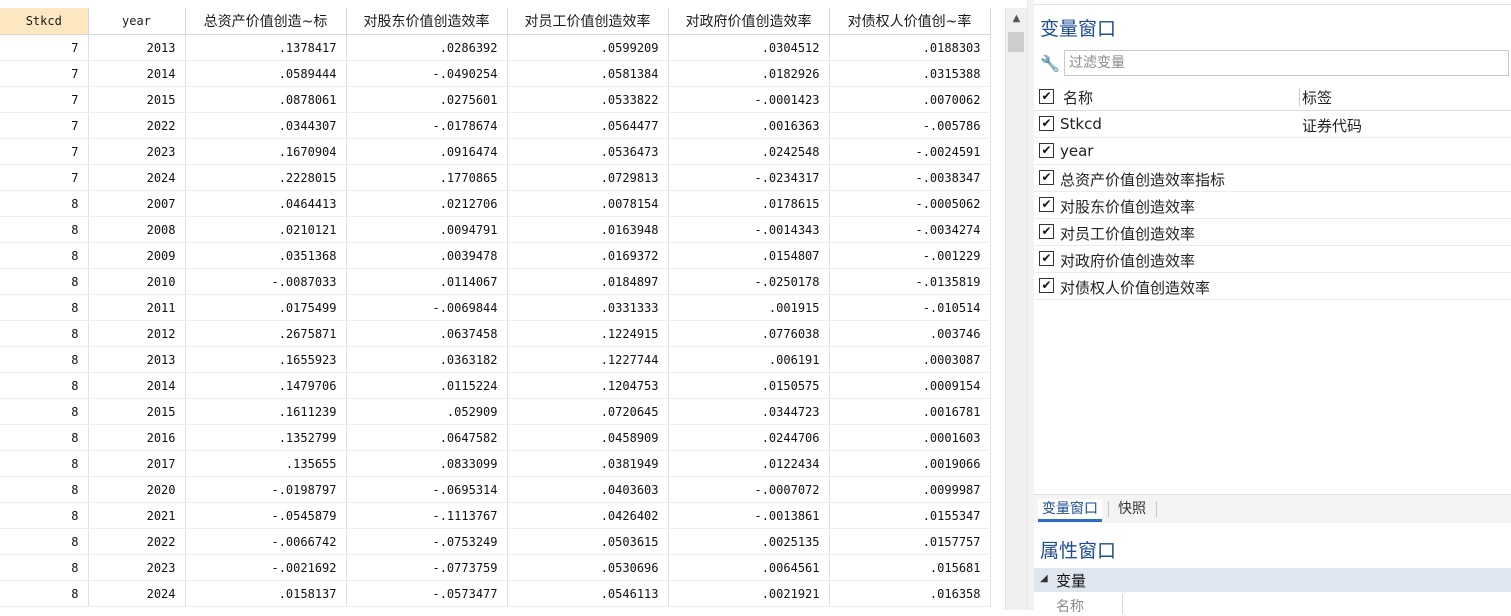 The width and height of the screenshot is (1511, 616). I want to click on table-cell: 2010, so click(137, 281).